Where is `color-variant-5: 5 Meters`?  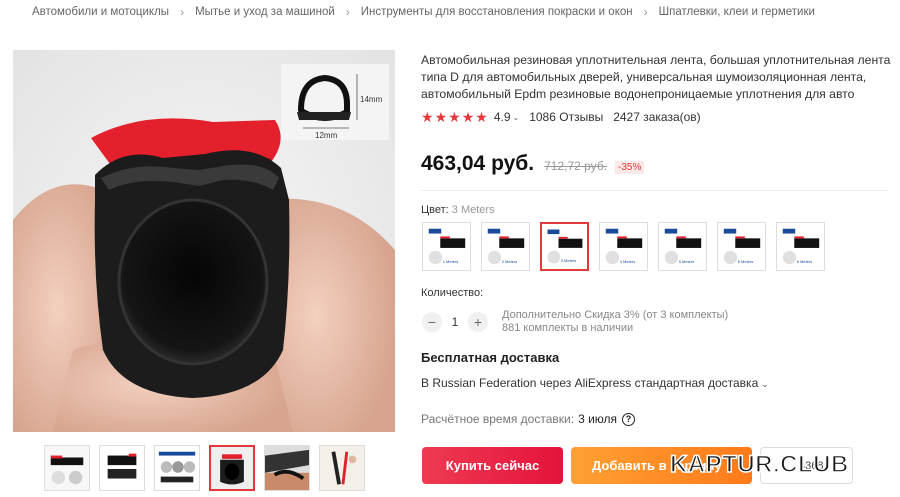
color-variant-5: 5 Meters is located at coordinates (682, 246).